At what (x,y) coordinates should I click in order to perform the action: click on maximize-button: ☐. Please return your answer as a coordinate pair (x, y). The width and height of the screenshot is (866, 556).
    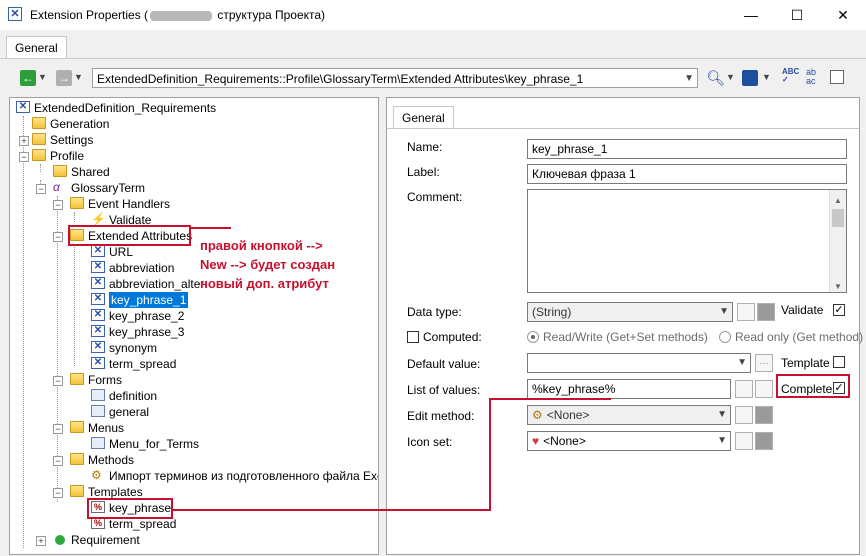
    Looking at the image, I should click on (797, 15).